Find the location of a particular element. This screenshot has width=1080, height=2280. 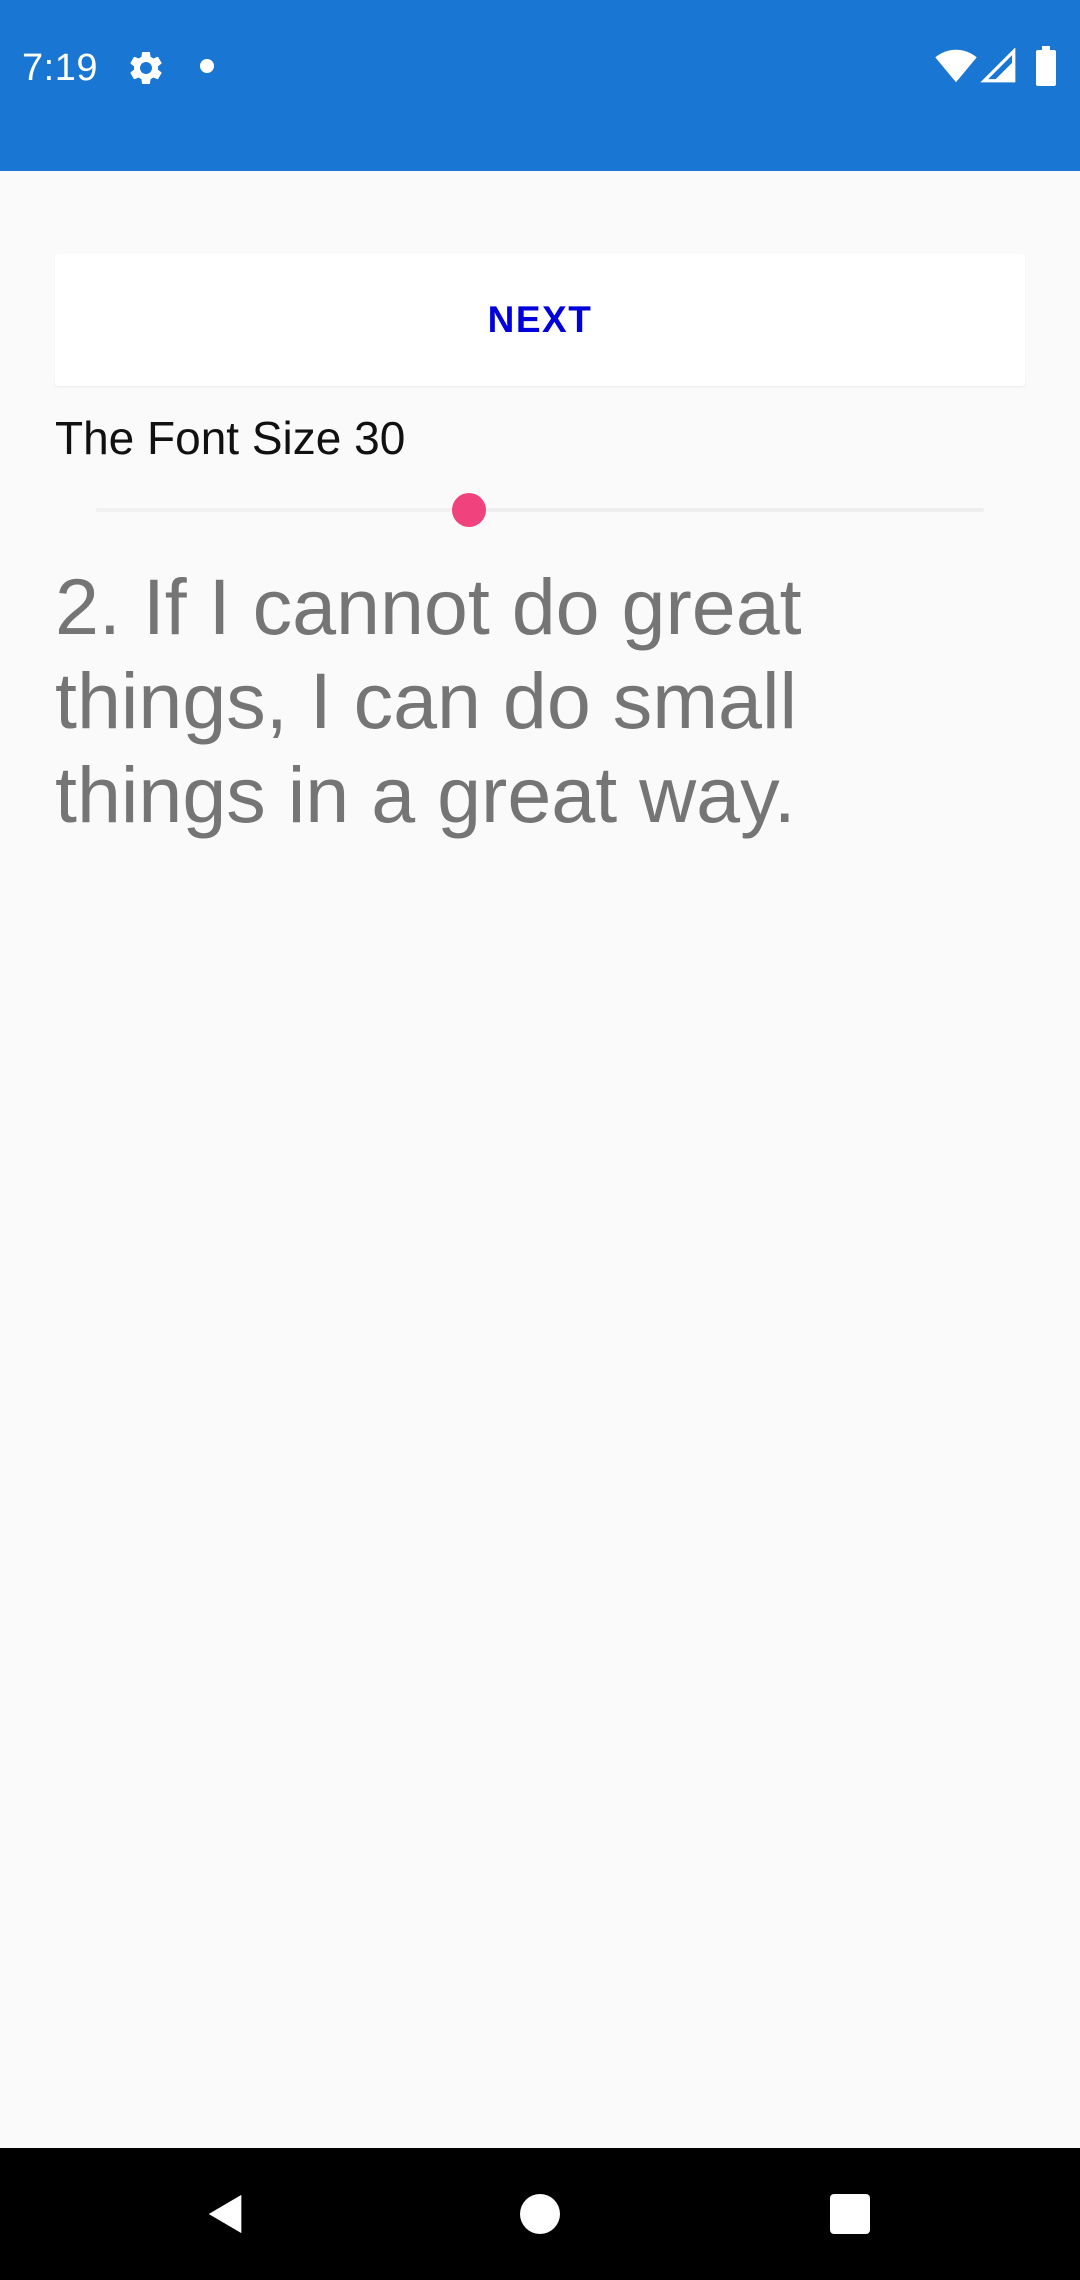

wifi-icon is located at coordinates (956, 66).